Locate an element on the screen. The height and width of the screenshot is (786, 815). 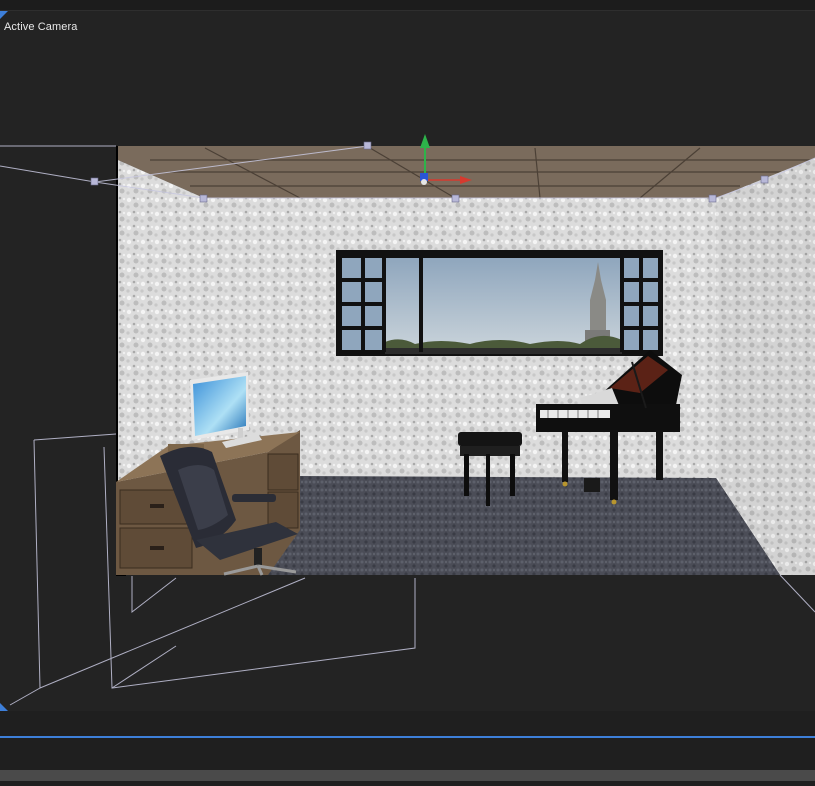
timeline-track is located at coordinates (407, 737).